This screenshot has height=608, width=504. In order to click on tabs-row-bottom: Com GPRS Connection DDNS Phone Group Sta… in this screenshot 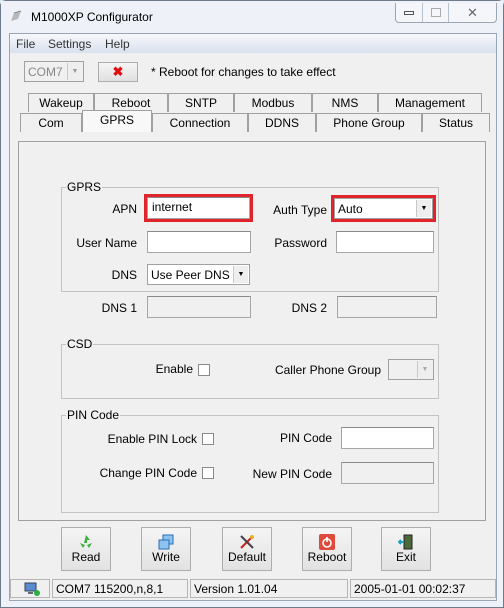, I will do `click(255, 121)`.